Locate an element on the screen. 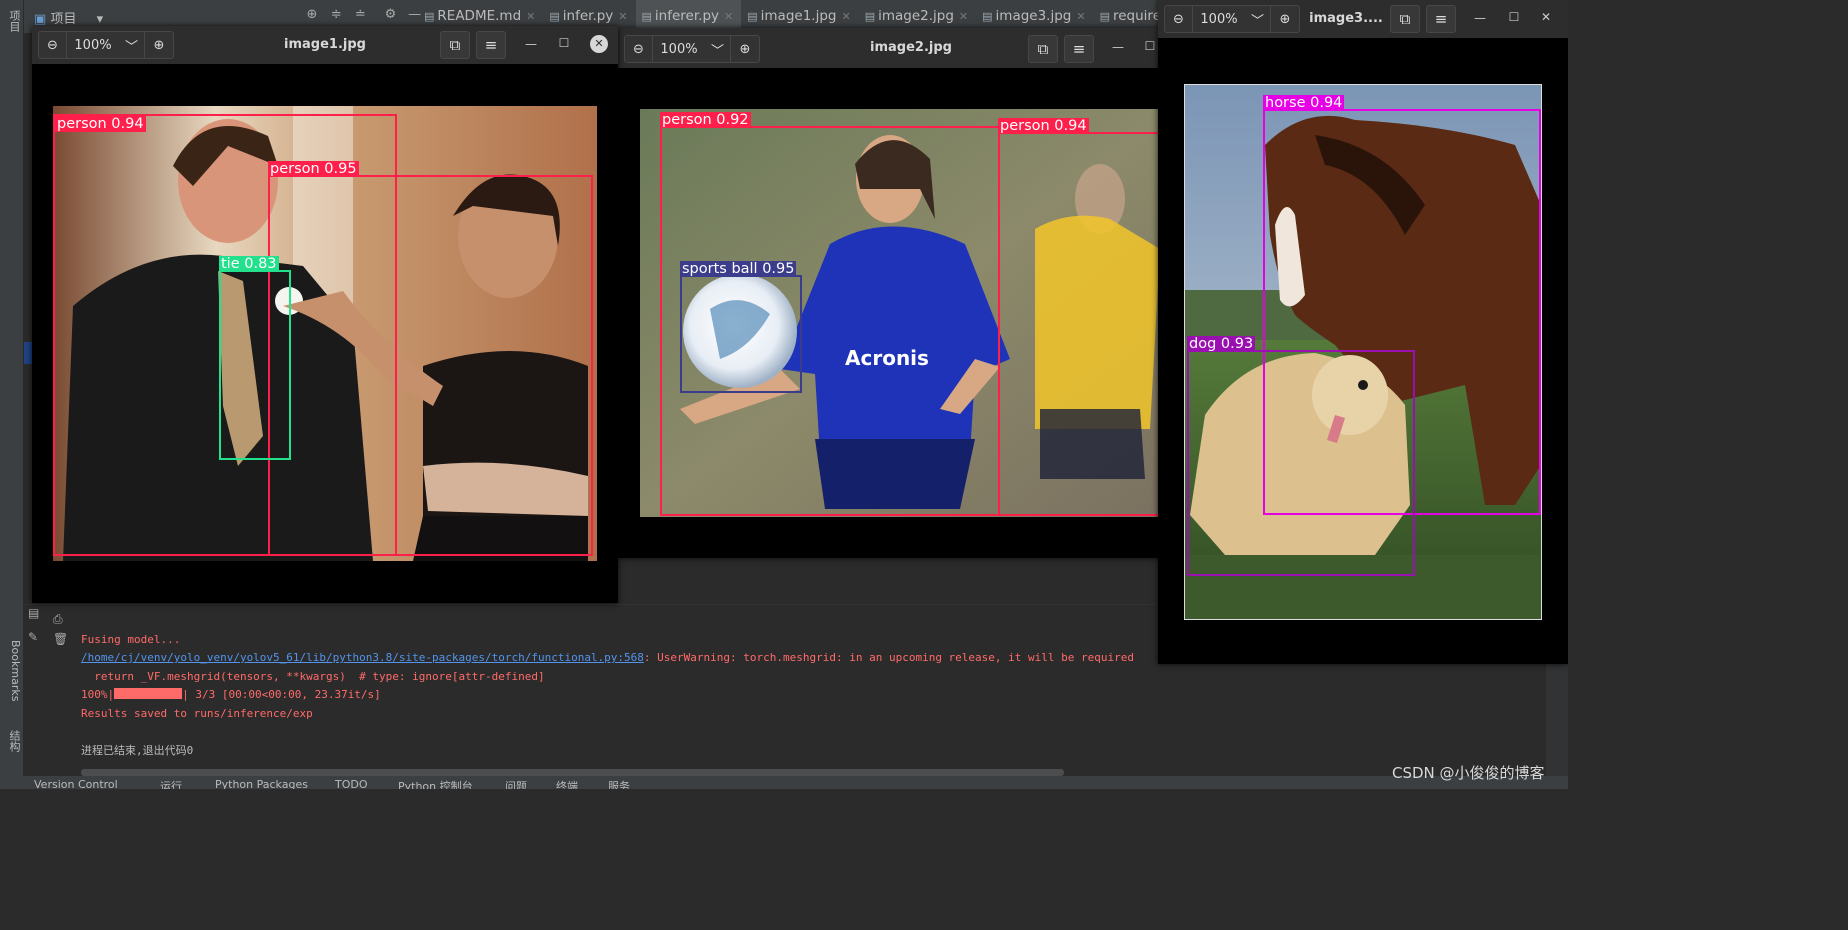  detection-box-dog: dog 0.93 is located at coordinates (1301, 456).